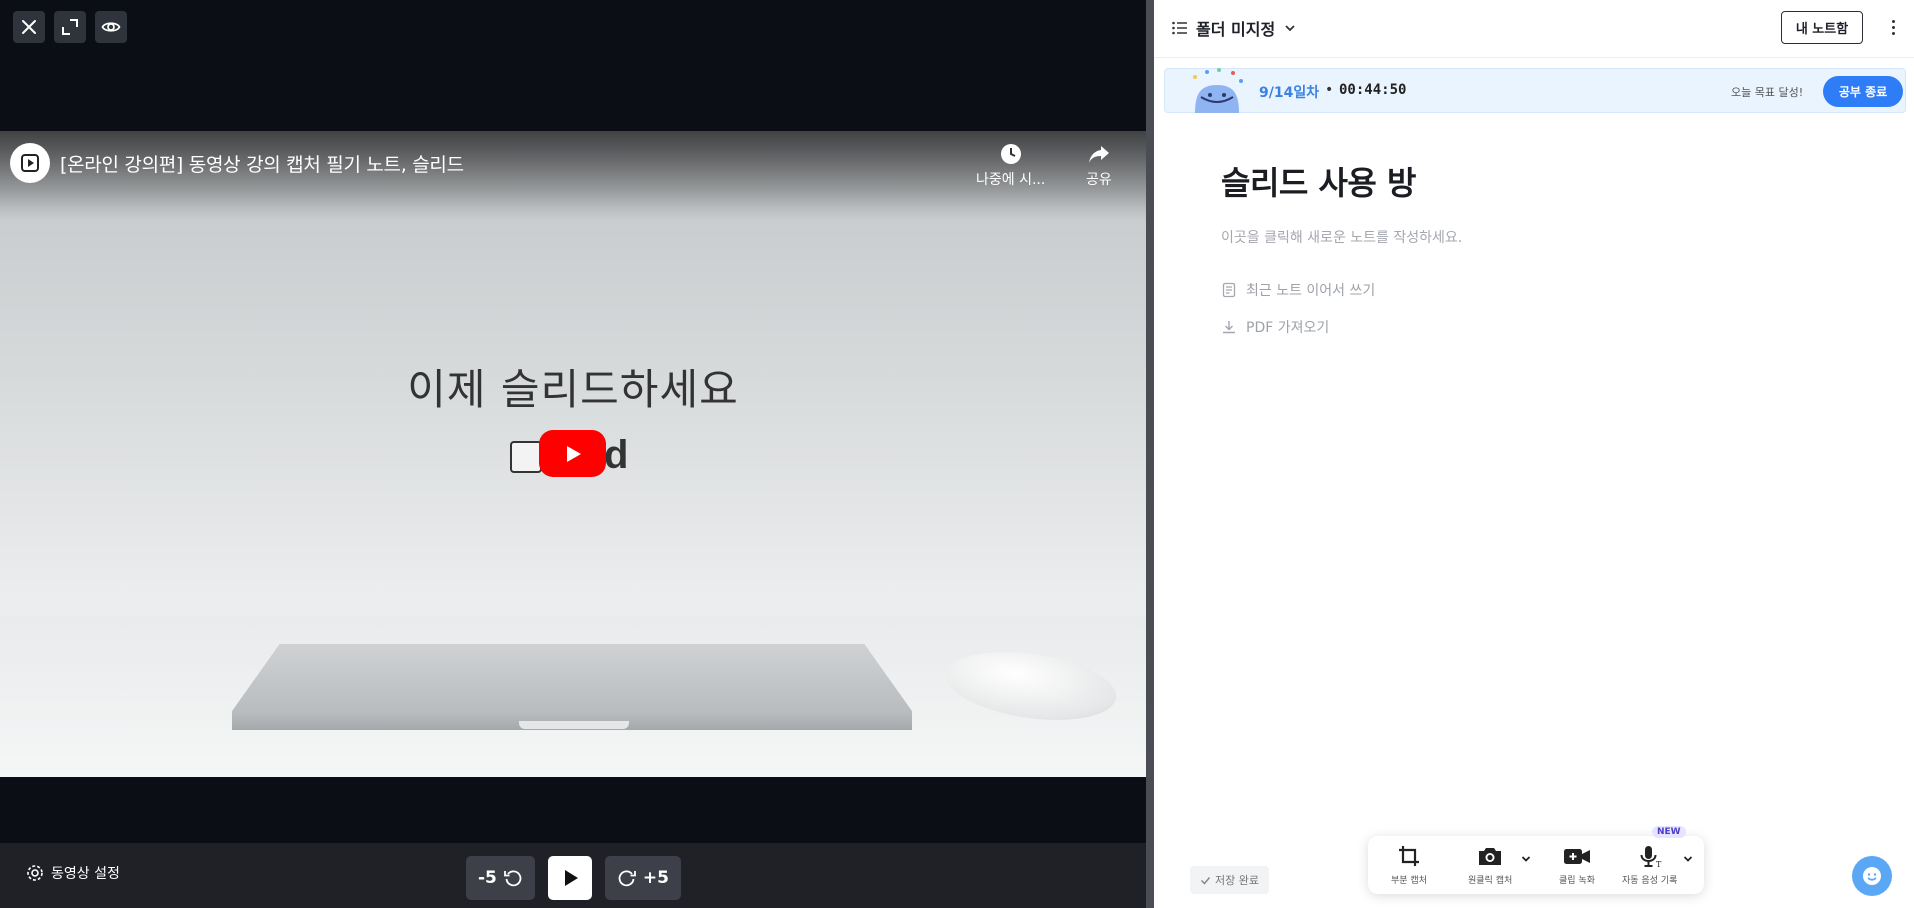  I want to click on capture-toolbar: 부분 캡처 원클릭 캡처 클립 녹화 T 자동 음성 기록 NEW, so click(1536, 860).